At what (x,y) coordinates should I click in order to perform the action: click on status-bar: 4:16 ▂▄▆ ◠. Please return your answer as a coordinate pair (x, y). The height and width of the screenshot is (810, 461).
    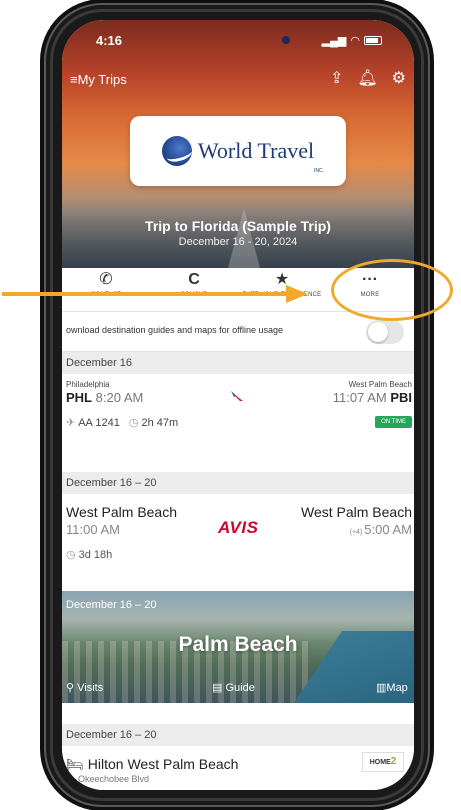
    Looking at the image, I should click on (238, 40).